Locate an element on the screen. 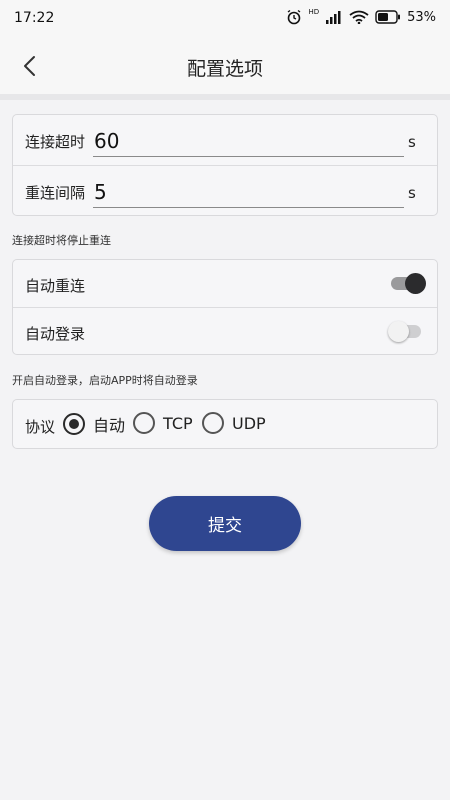 The width and height of the screenshot is (450, 800). alarm-icon is located at coordinates (294, 17).